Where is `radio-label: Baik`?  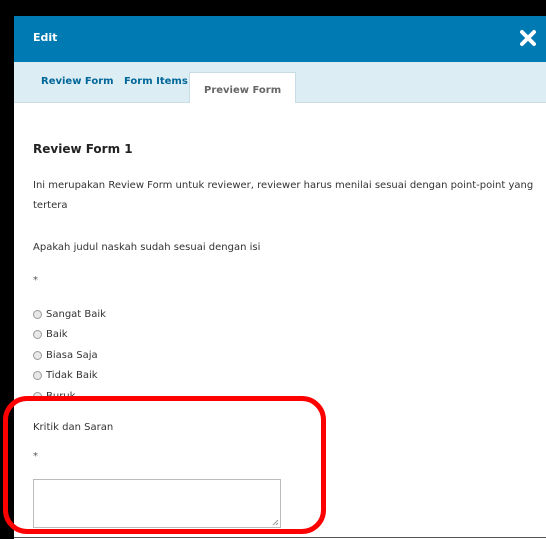
radio-label: Baik is located at coordinates (57, 335).